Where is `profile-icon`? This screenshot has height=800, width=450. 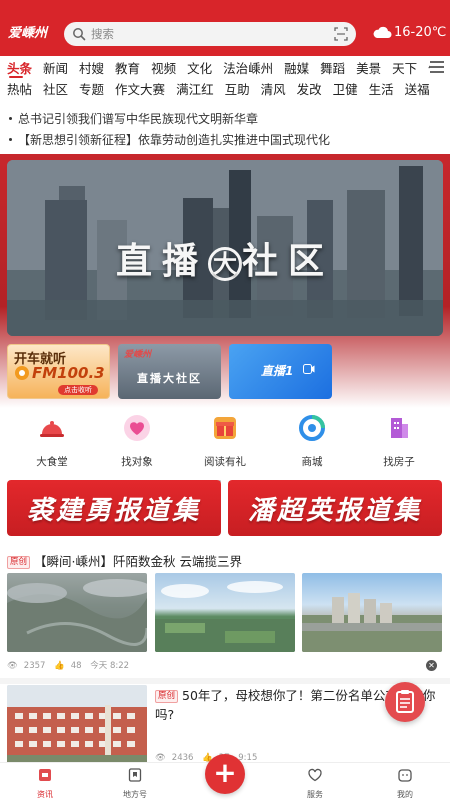 profile-icon is located at coordinates (405, 775).